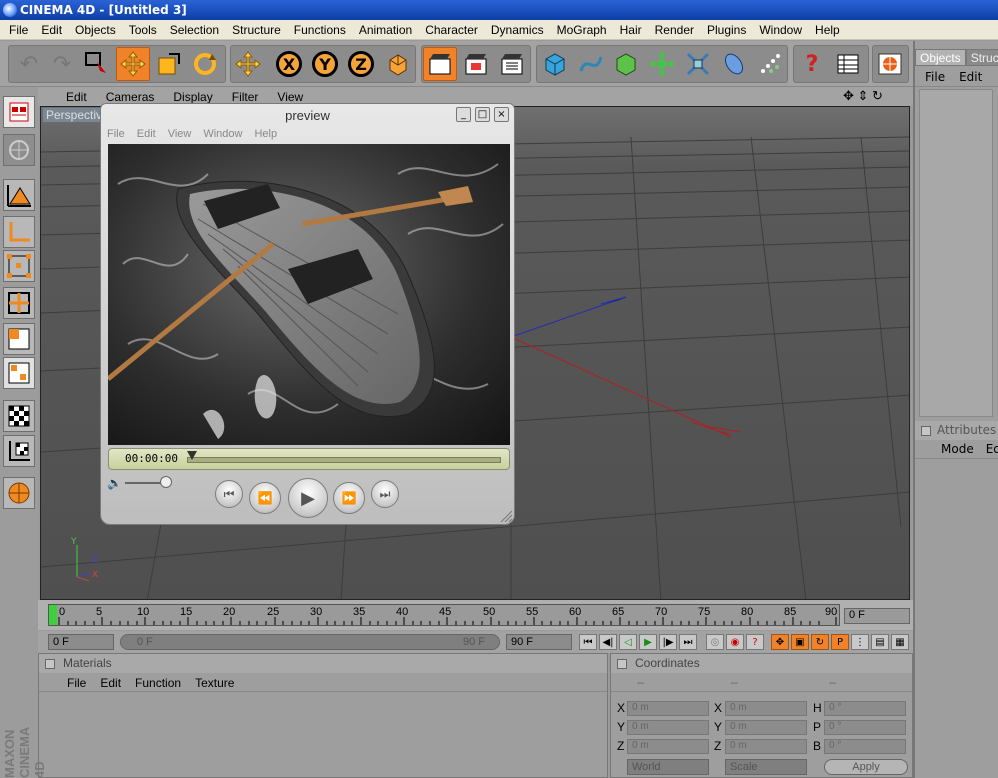 This screenshot has height=778, width=998. Describe the element at coordinates (900, 642) in the screenshot. I see `timeline-layout-icon: ▦` at that location.